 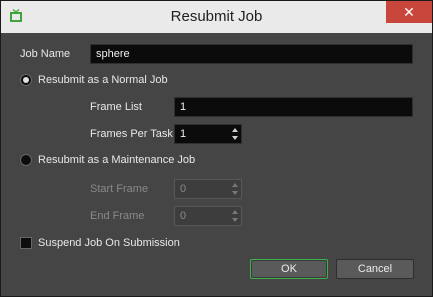 I want to click on normal-job-radio, so click(x=26, y=80).